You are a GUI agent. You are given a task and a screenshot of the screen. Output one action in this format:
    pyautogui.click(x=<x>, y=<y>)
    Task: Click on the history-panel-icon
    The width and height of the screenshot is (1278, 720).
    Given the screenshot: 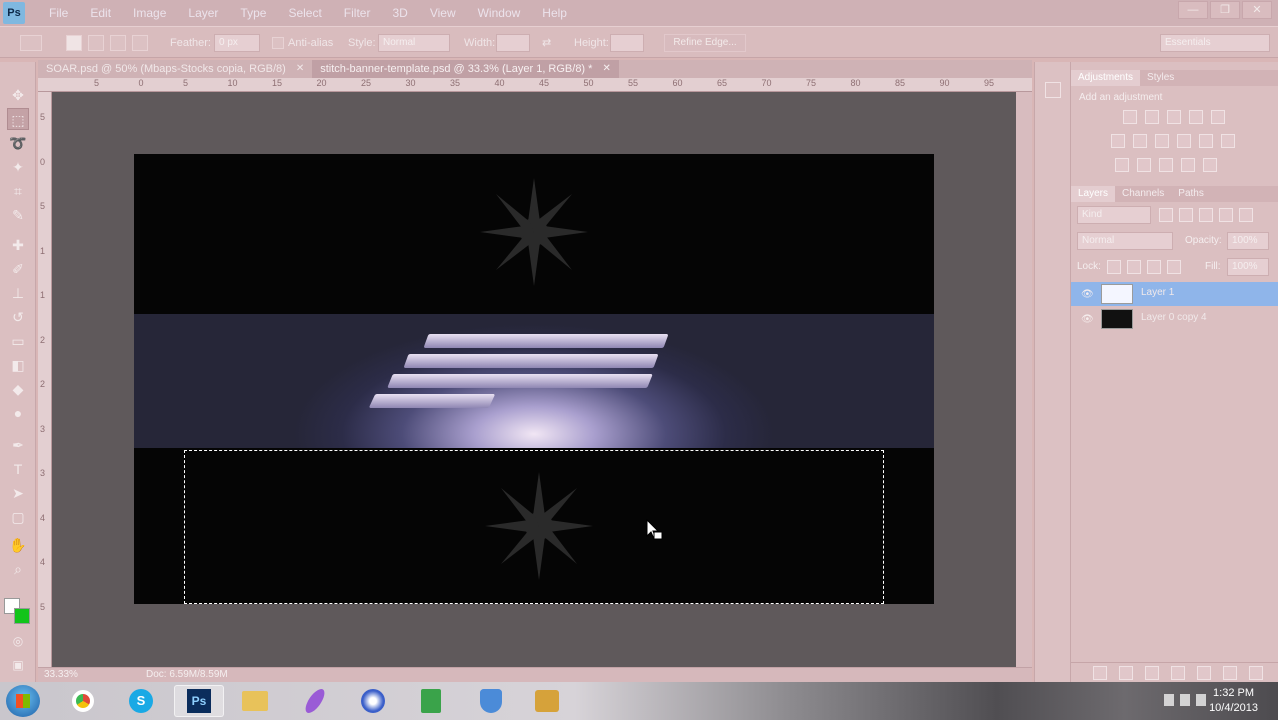 What is the action you would take?
    pyautogui.click(x=1053, y=90)
    